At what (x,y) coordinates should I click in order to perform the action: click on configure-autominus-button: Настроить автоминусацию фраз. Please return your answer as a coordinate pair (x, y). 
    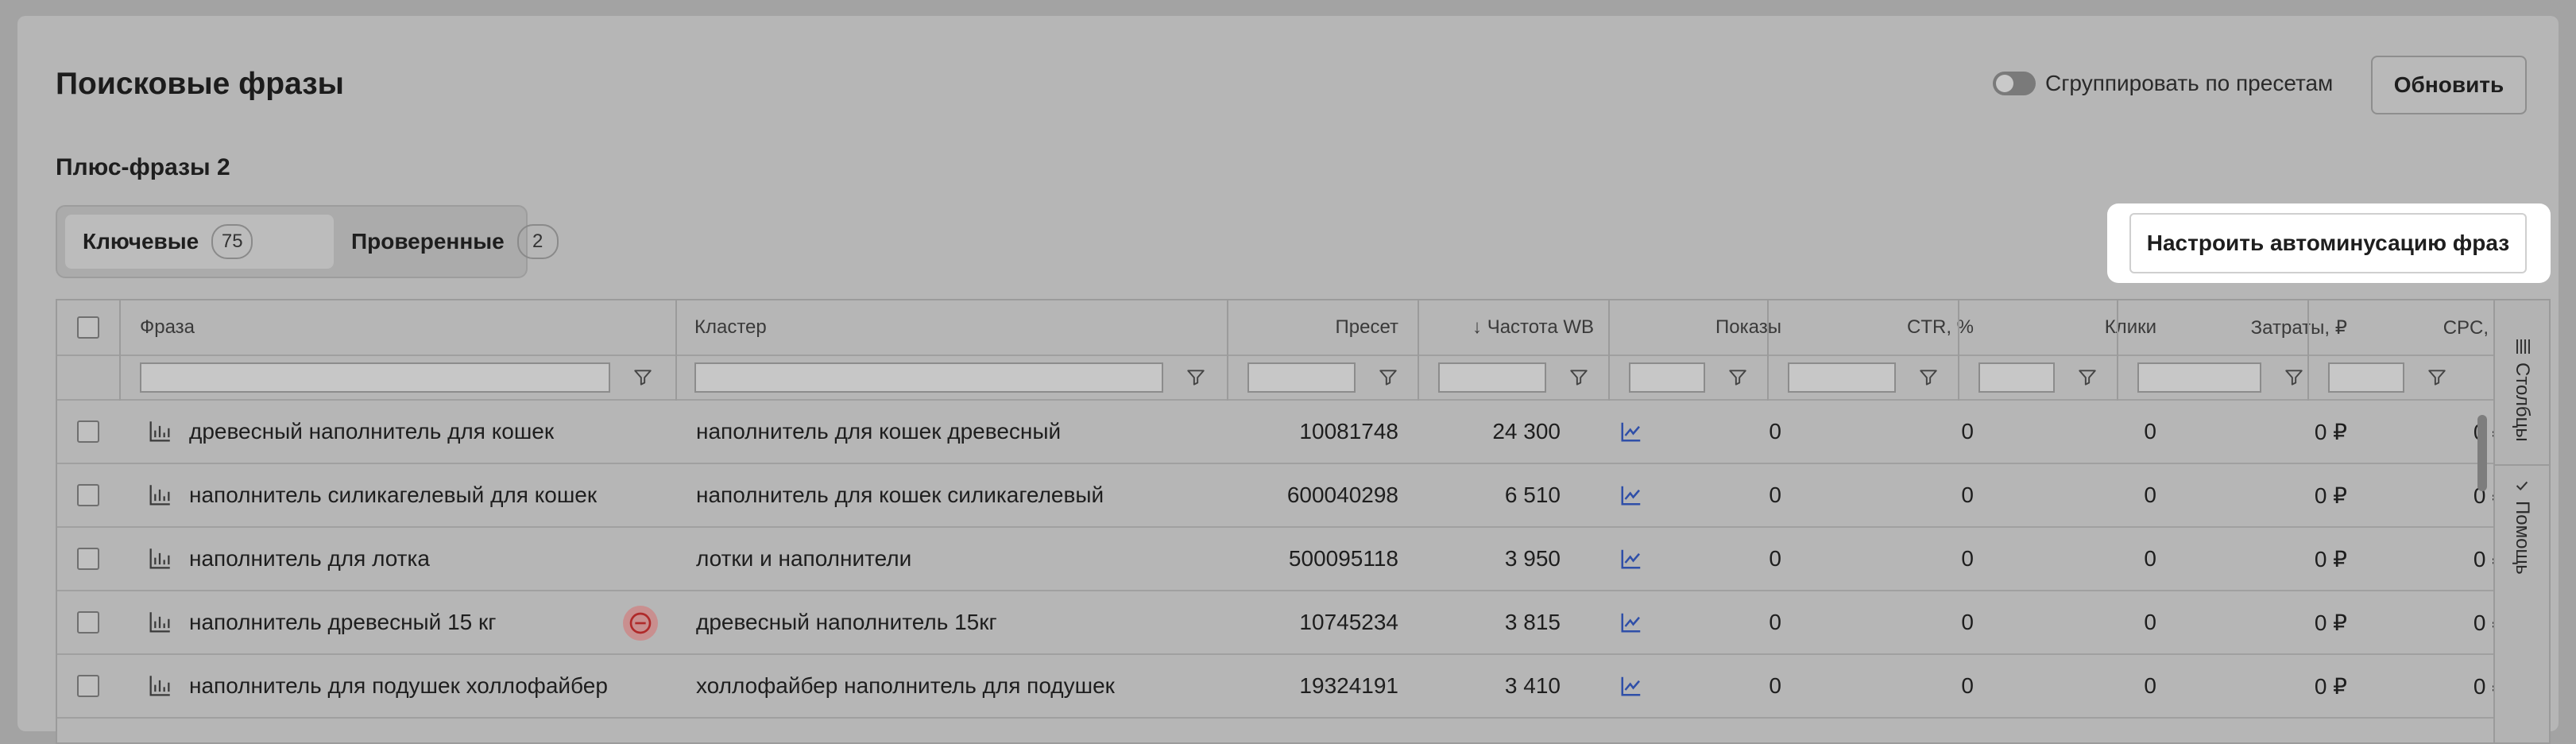
    Looking at the image, I should click on (2328, 243).